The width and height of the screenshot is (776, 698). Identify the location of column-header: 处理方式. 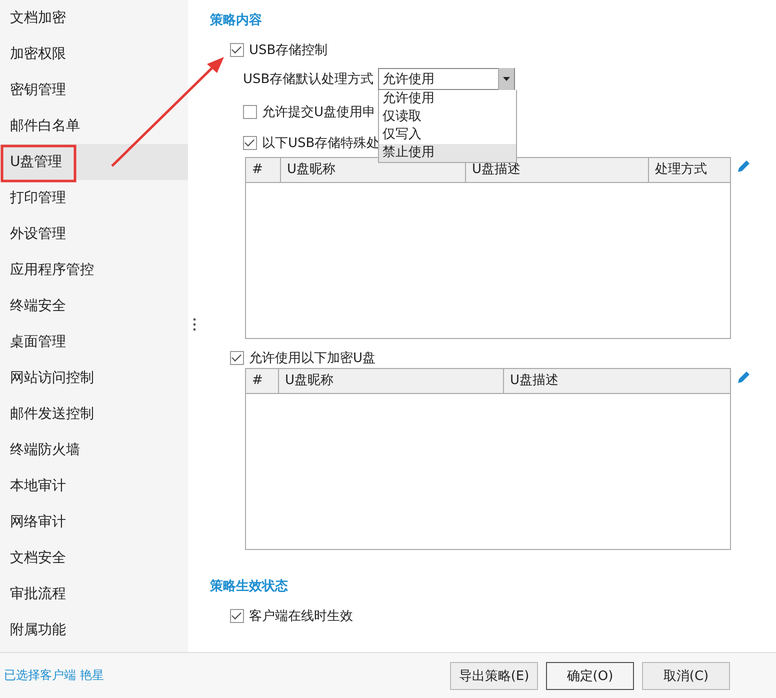
(681, 170).